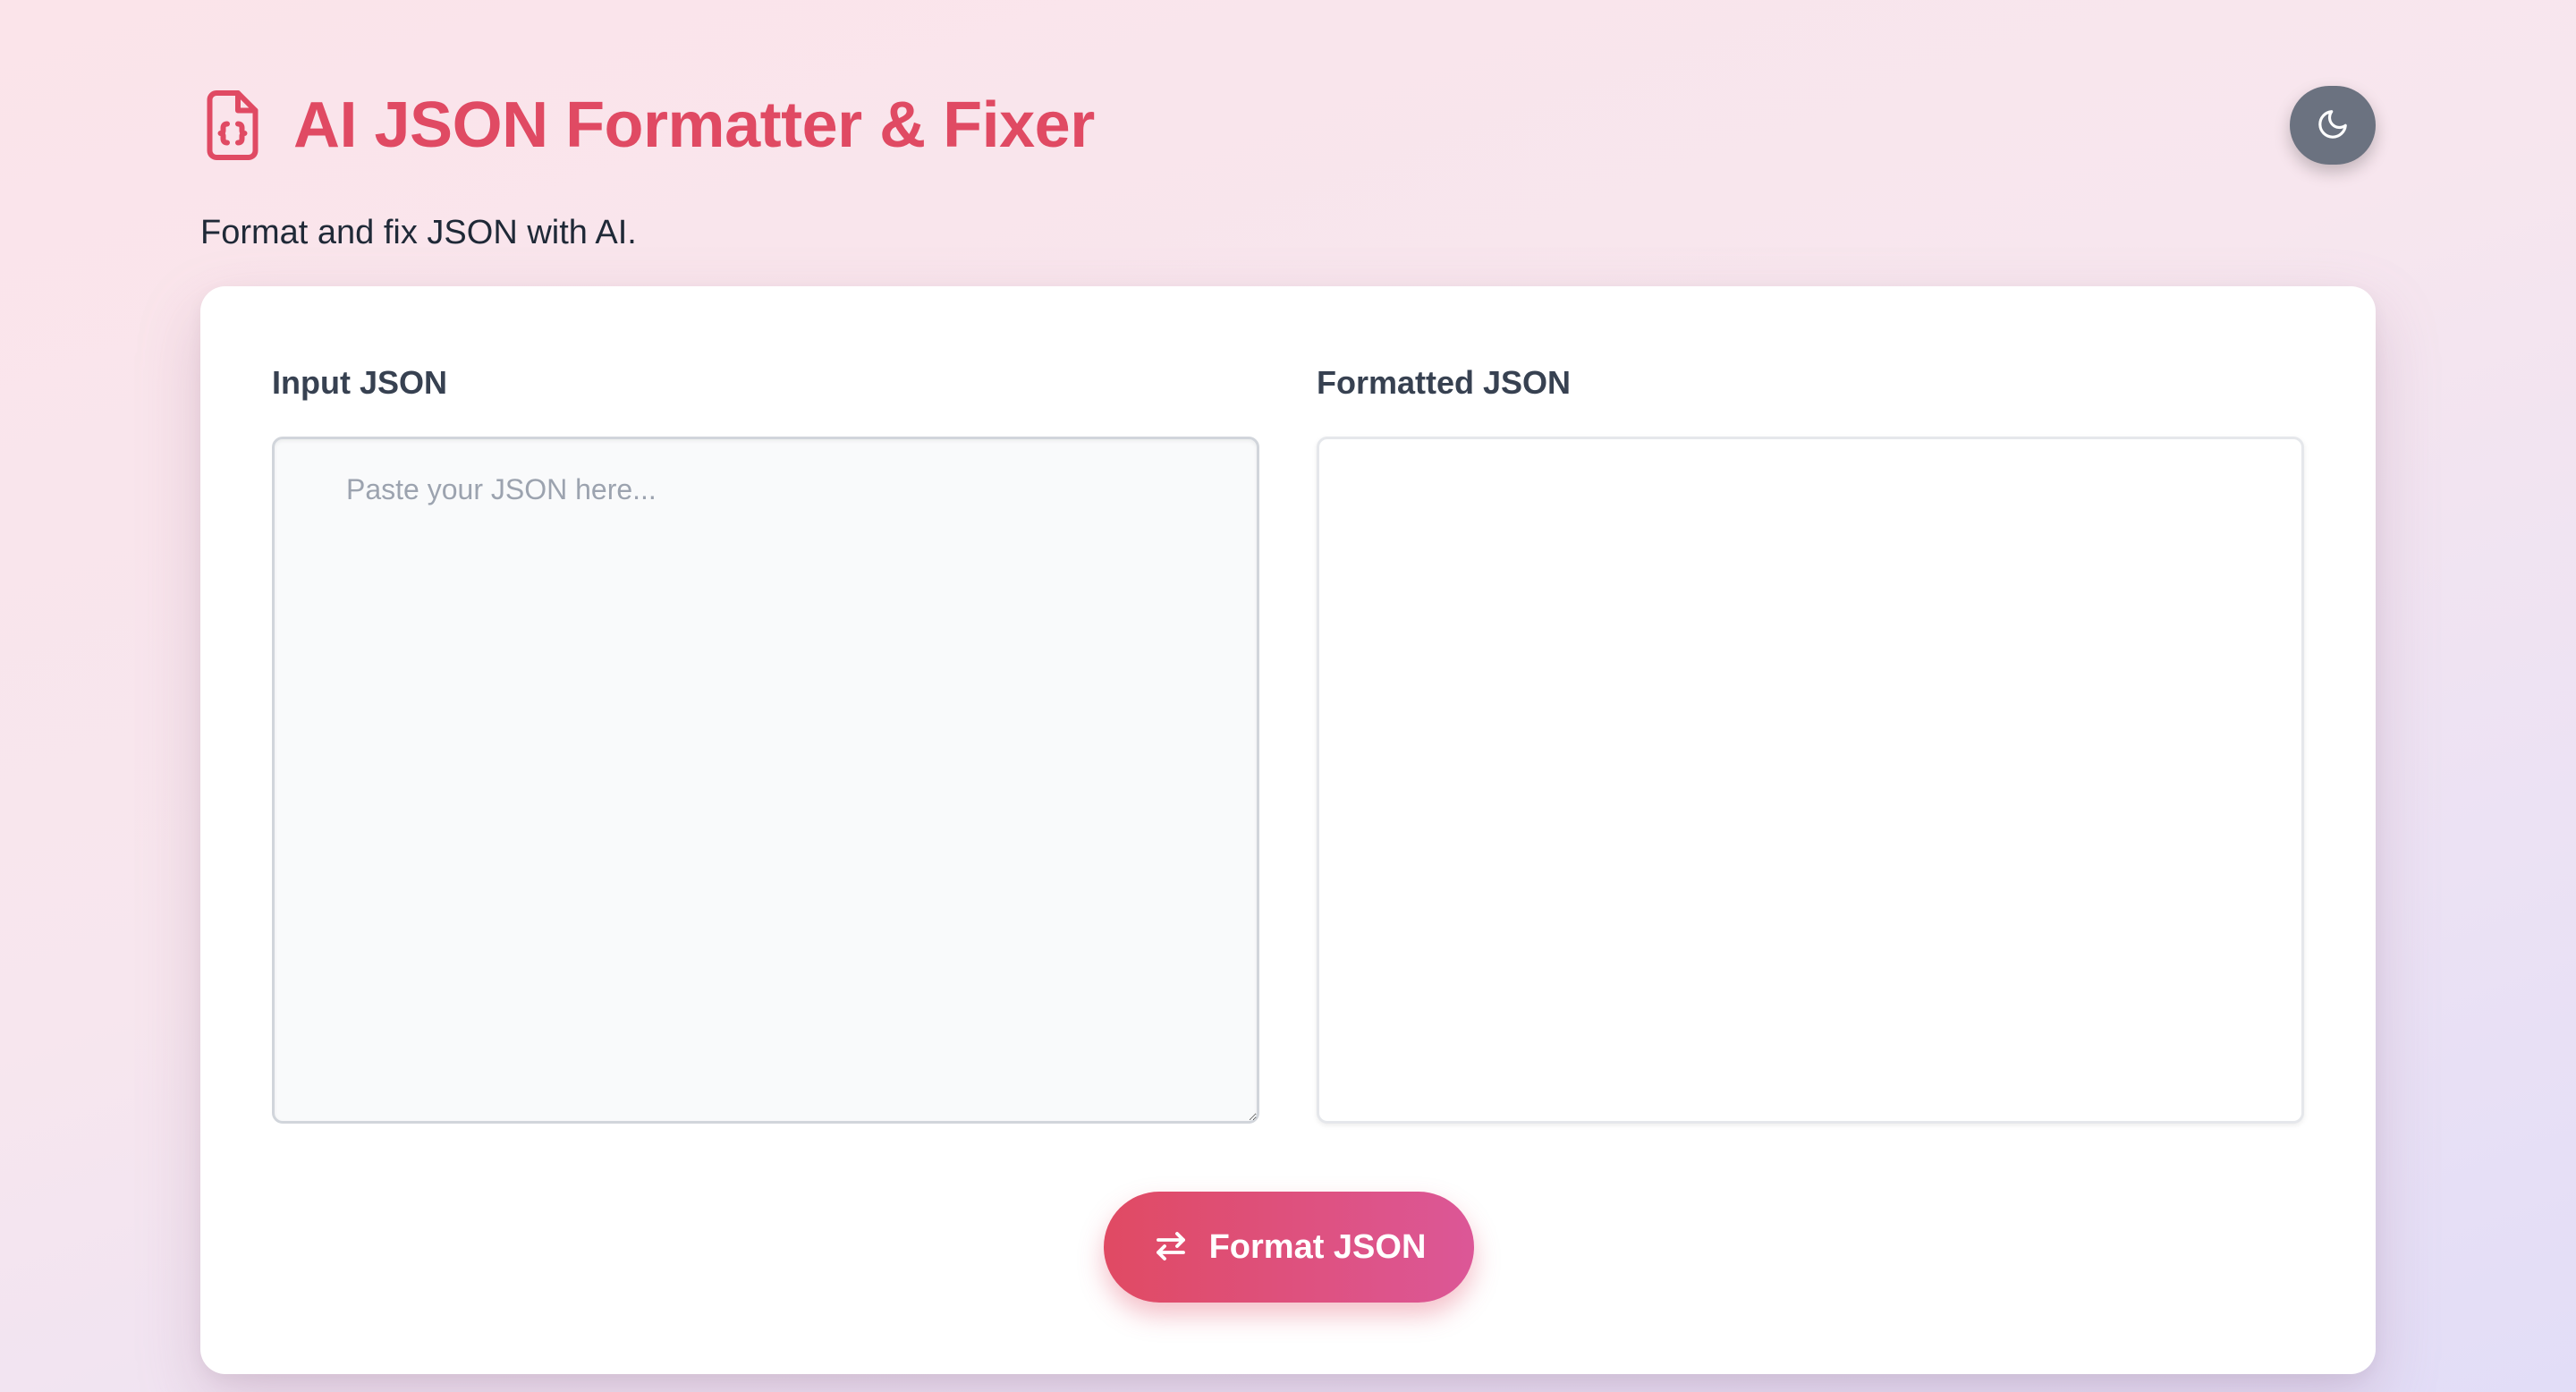  What do you see at coordinates (418, 232) in the screenshot?
I see `page-subtitle: Format and fix JSON with AI.` at bounding box center [418, 232].